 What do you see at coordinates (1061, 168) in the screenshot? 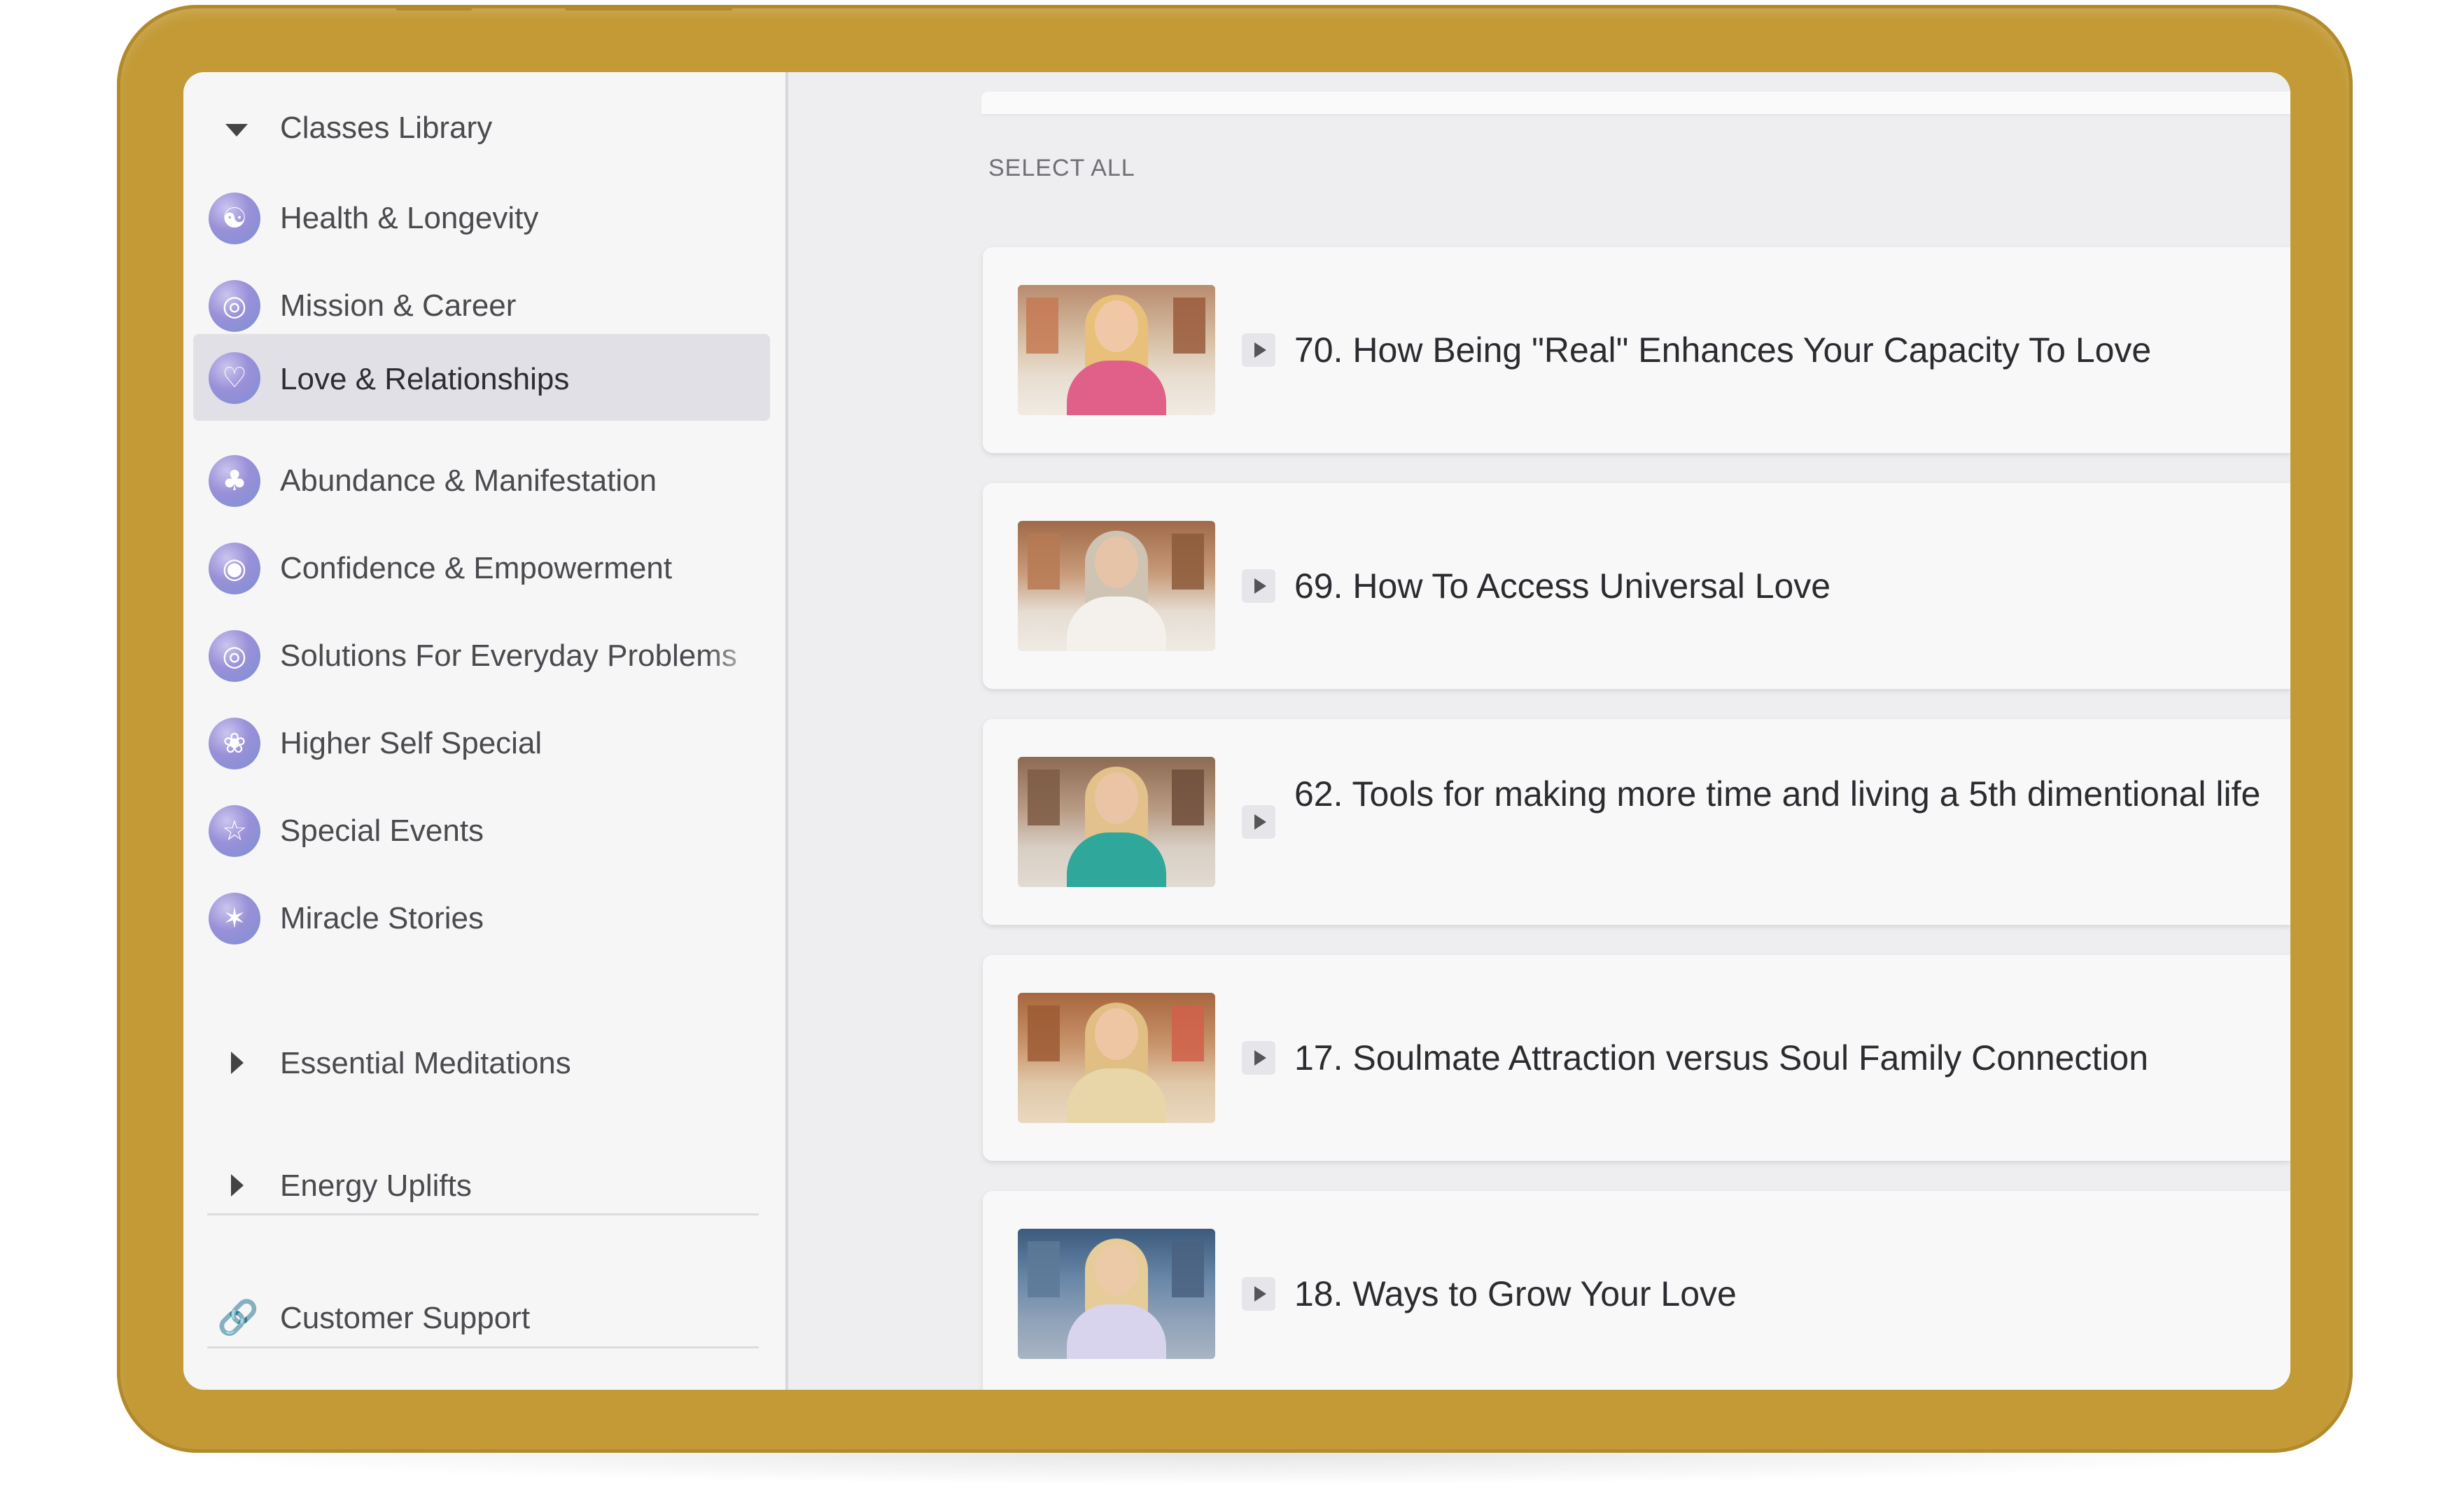
I see `select-all-button: SELECT ALL` at bounding box center [1061, 168].